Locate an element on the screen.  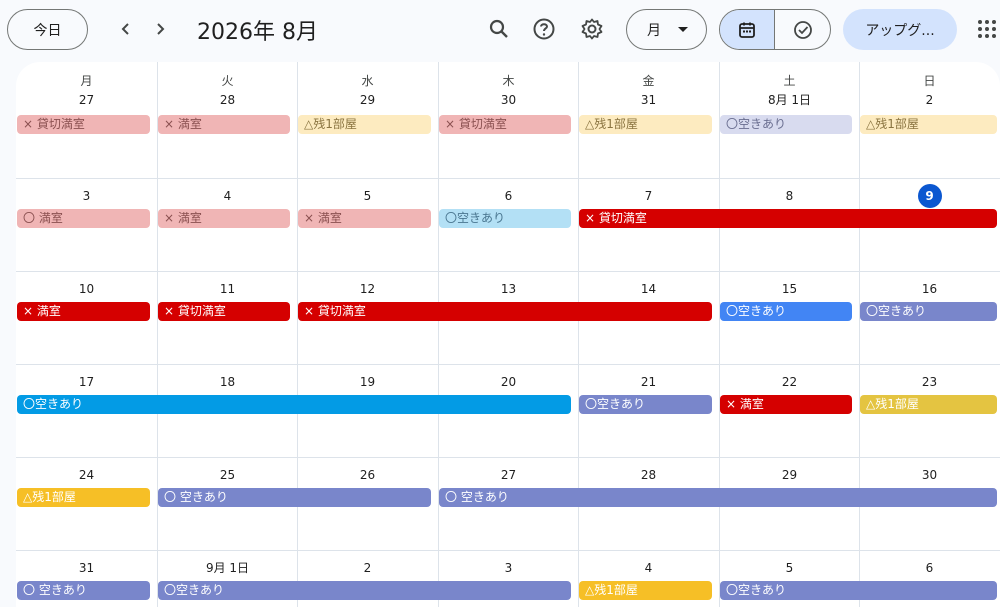
day-number: 8月 1日 is located at coordinates (789, 100).